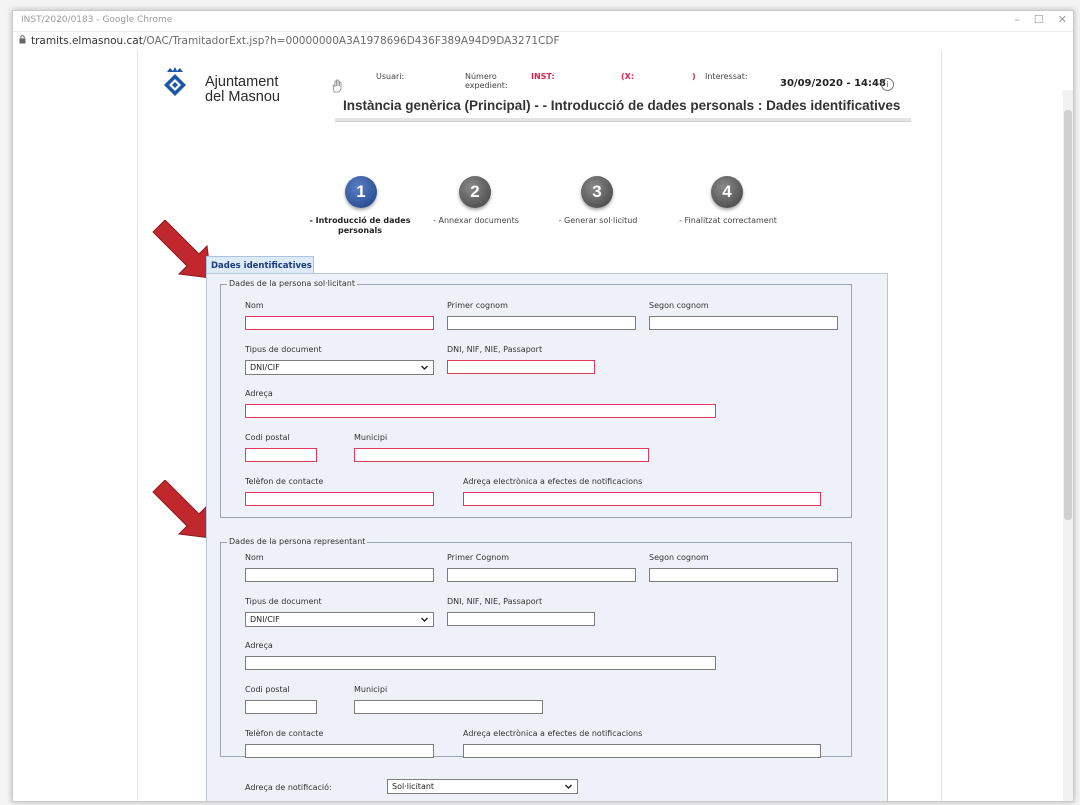 Image resolution: width=1080 pixels, height=805 pixels. I want to click on rep-nom-label: Nom, so click(254, 557).